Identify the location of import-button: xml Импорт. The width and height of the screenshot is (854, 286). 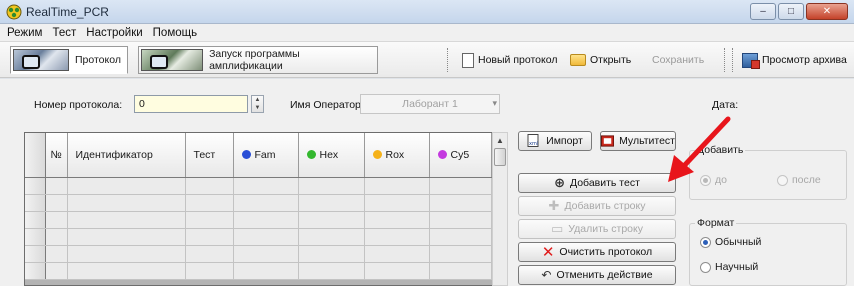
(555, 141).